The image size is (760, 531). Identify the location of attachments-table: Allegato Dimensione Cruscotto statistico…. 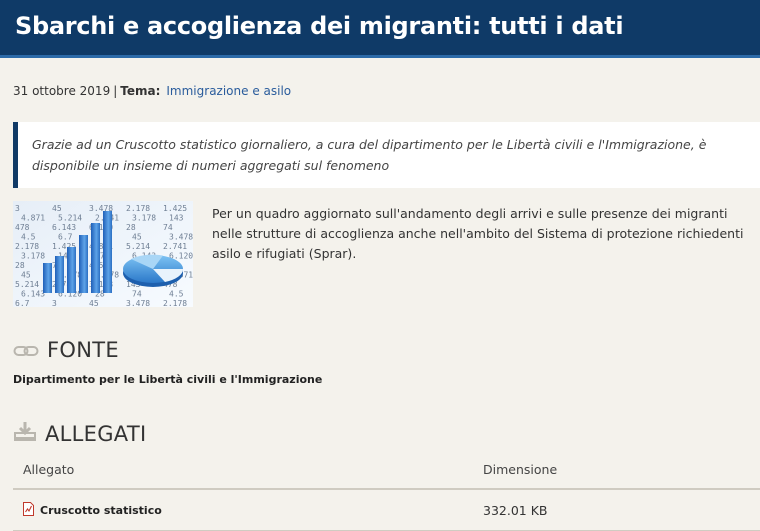
(386, 491).